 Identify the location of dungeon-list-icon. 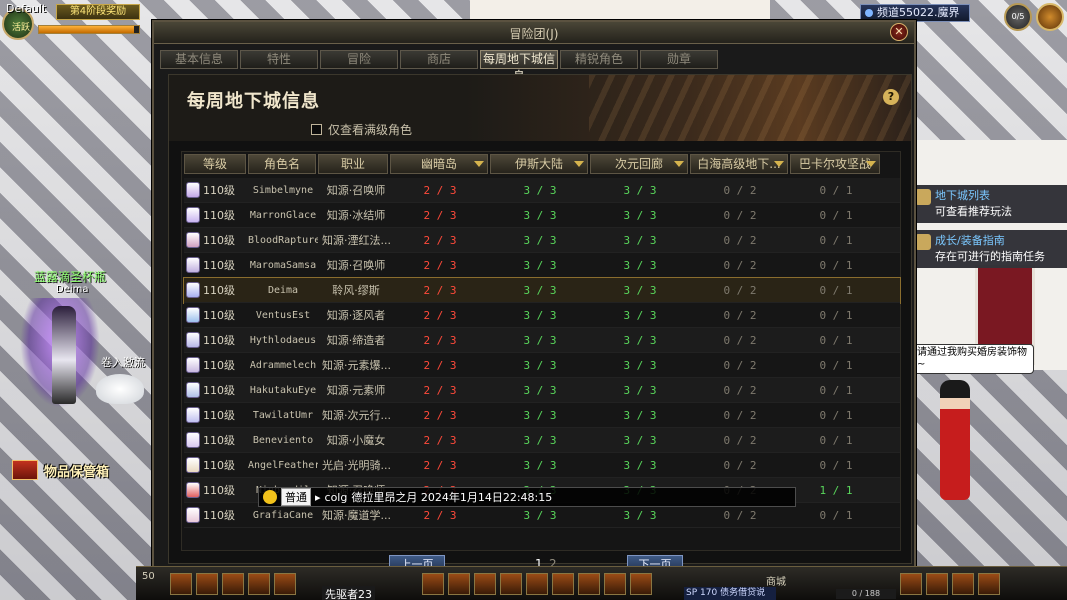
(923, 197).